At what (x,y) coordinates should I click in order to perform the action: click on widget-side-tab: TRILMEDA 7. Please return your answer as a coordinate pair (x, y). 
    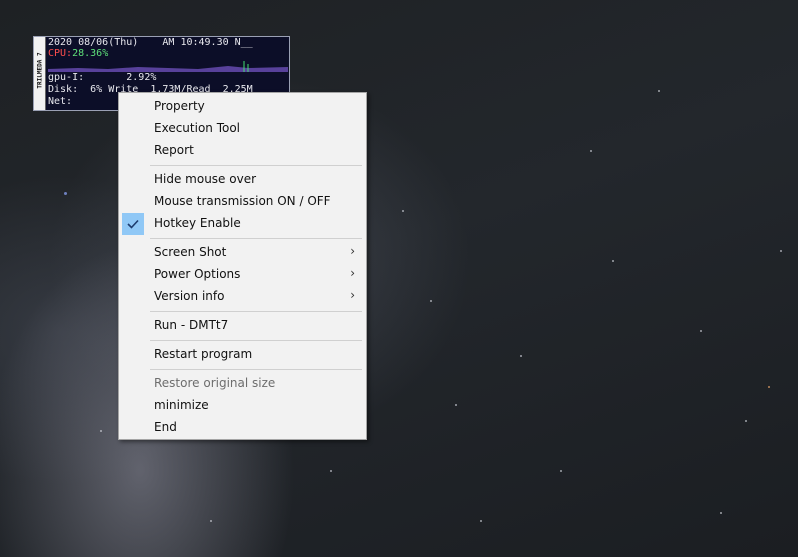
    Looking at the image, I should click on (40, 73).